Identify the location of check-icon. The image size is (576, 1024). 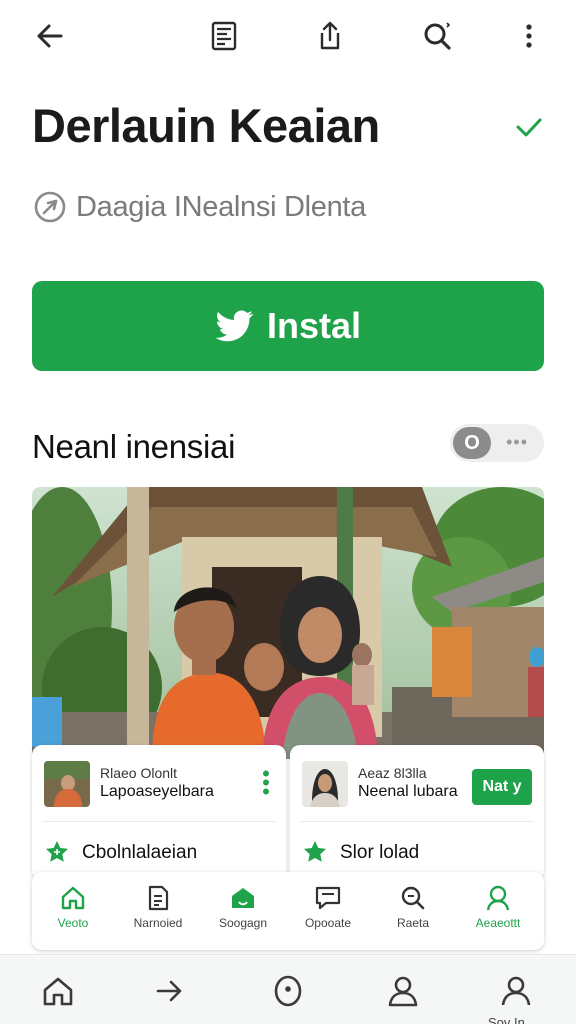
(529, 127).